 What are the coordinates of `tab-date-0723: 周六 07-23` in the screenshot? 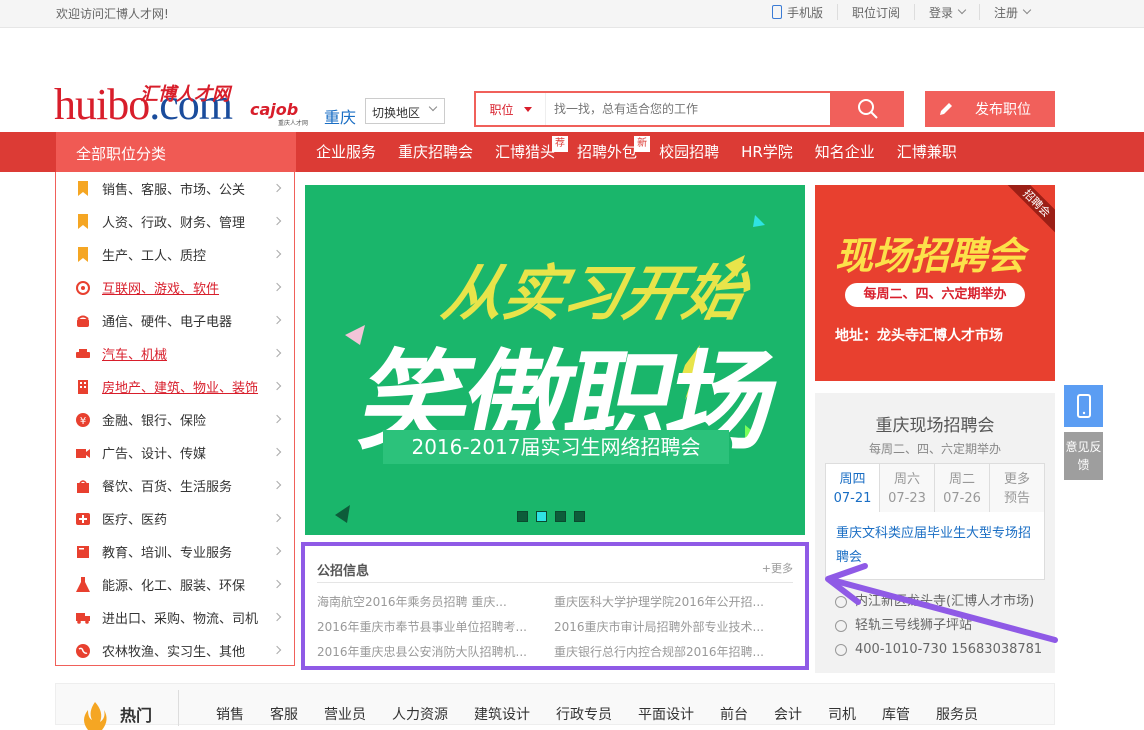 It's located at (907, 488).